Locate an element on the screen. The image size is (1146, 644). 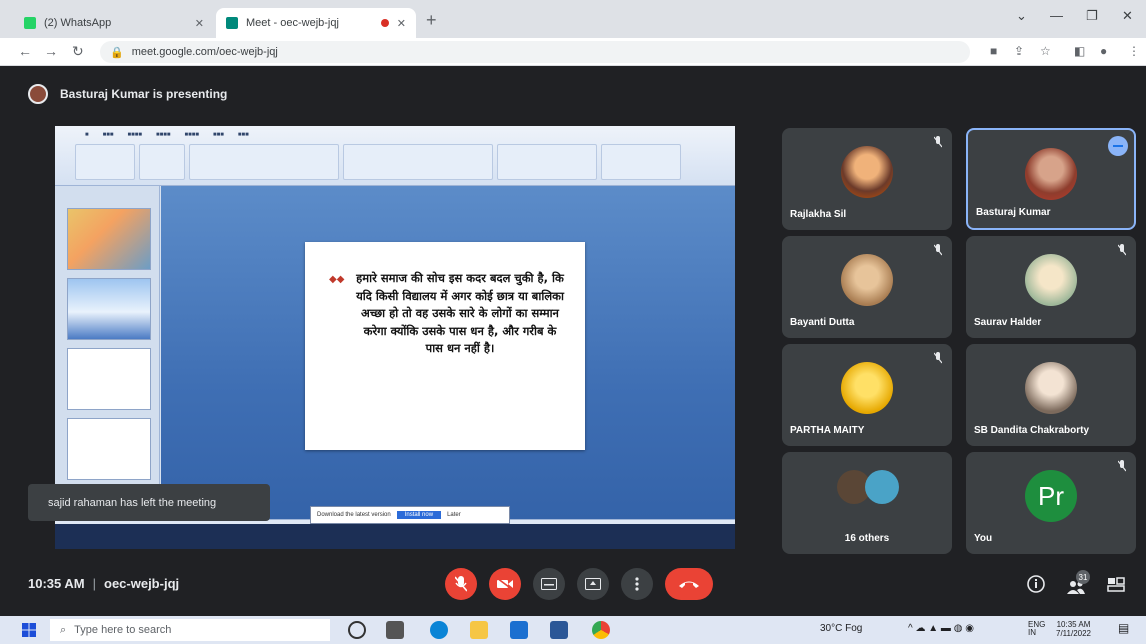
participant-name: PARTHA MAITY is located at coordinates (827, 430).